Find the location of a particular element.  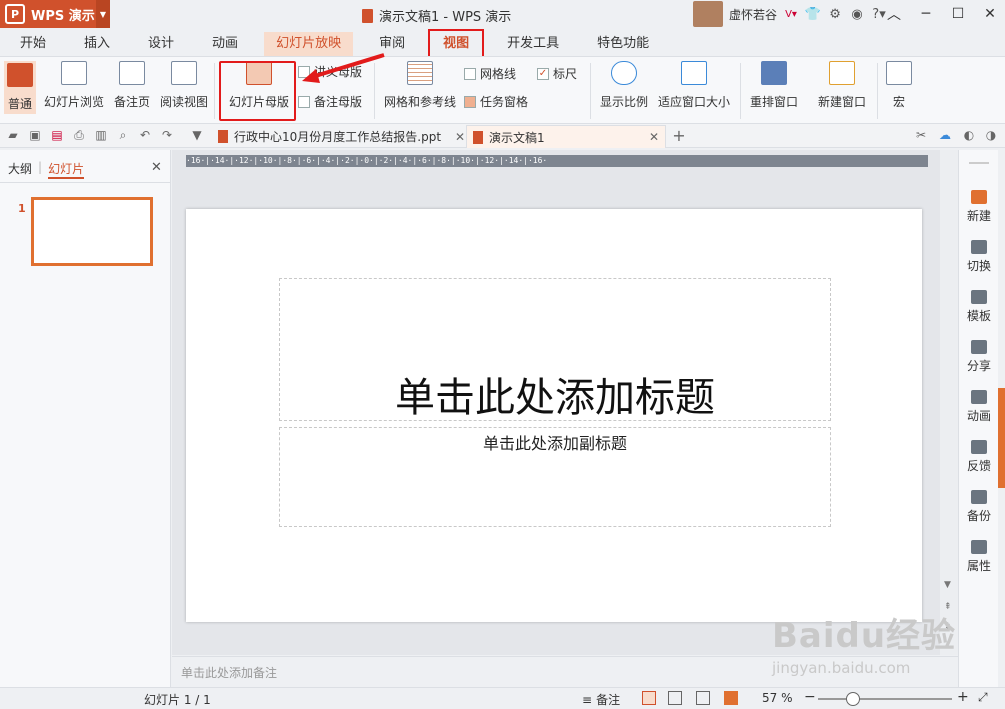

close-icon: ✕ is located at coordinates (156, 167).